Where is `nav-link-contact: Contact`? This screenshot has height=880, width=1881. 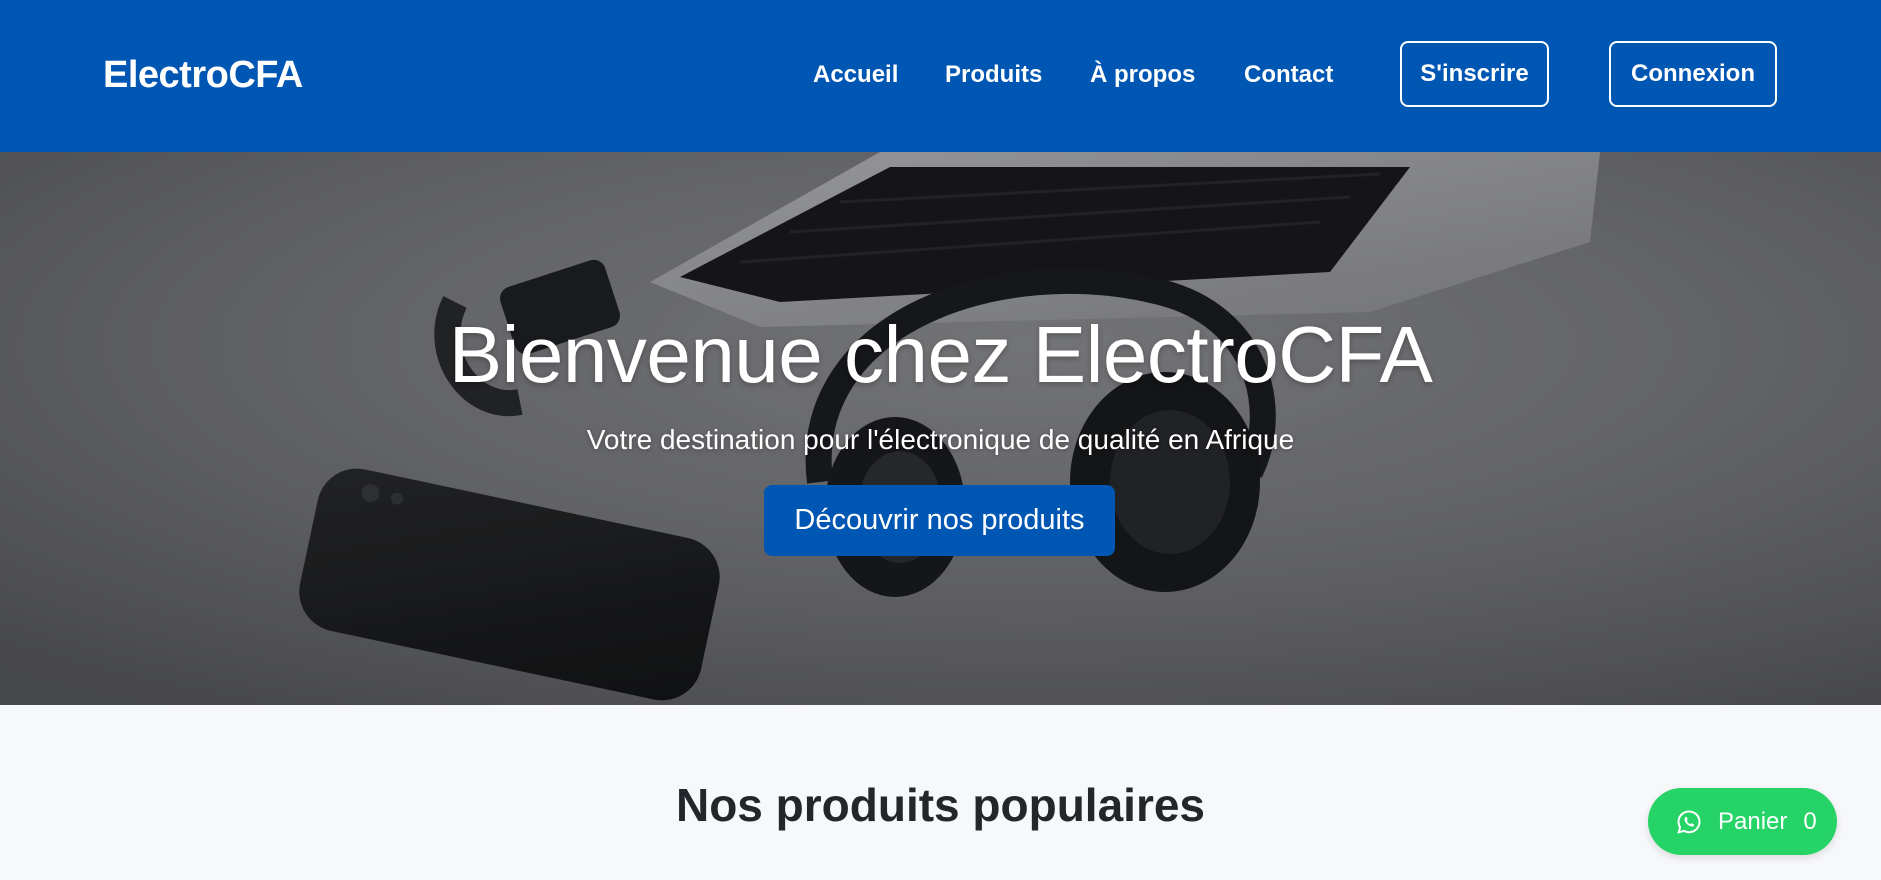 nav-link-contact: Contact is located at coordinates (1288, 75).